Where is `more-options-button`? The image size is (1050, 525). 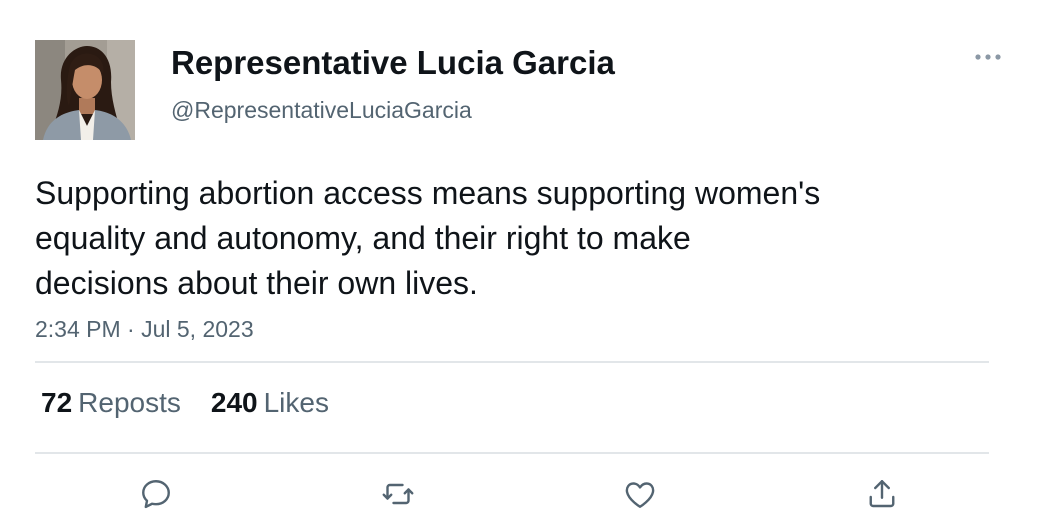
more-options-button is located at coordinates (988, 57).